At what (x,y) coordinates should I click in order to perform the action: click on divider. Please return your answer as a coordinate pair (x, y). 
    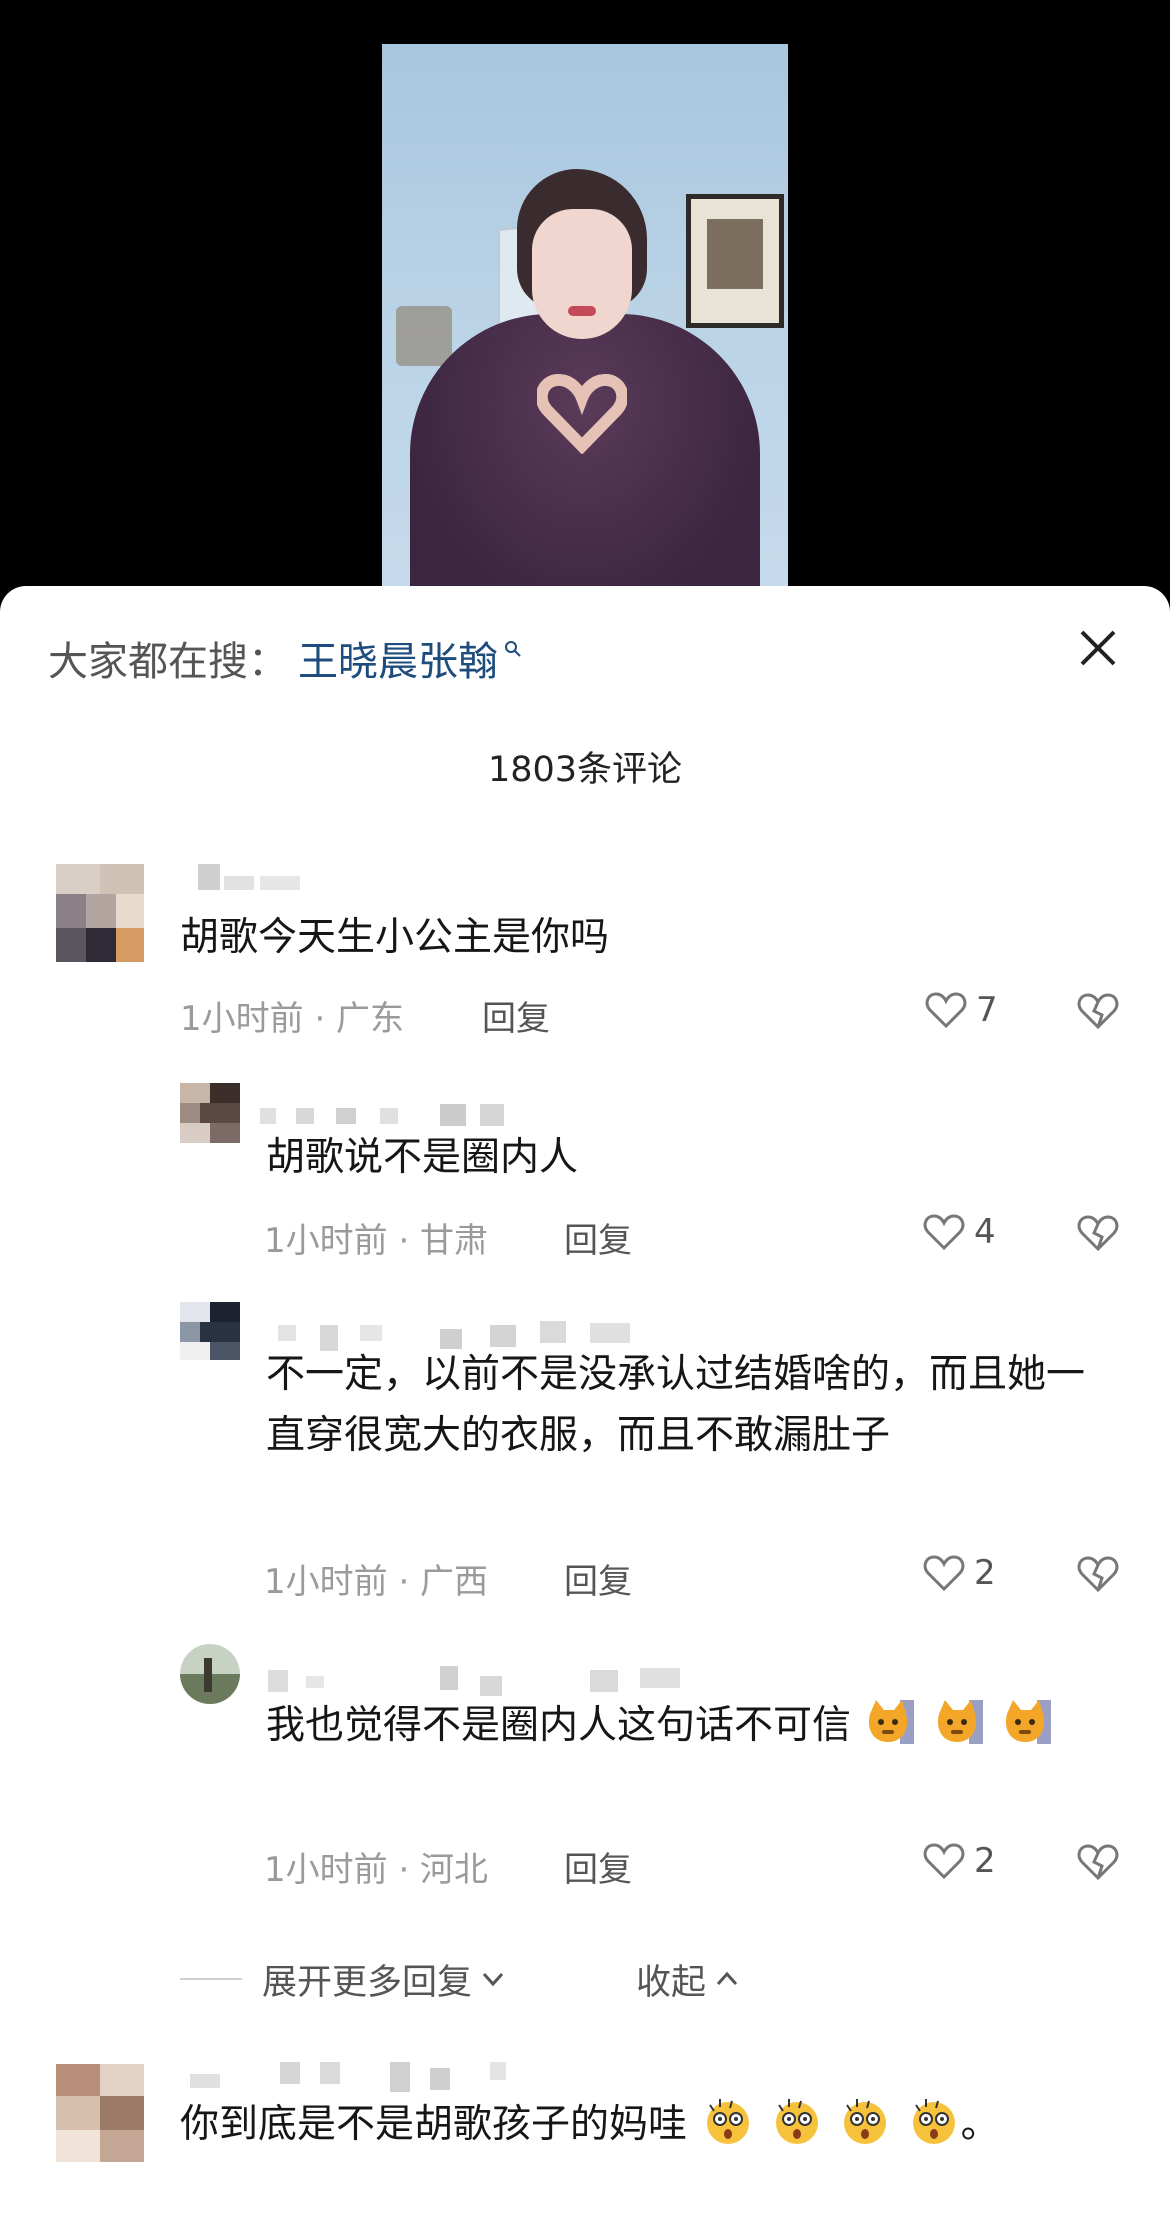
    Looking at the image, I should click on (211, 1979).